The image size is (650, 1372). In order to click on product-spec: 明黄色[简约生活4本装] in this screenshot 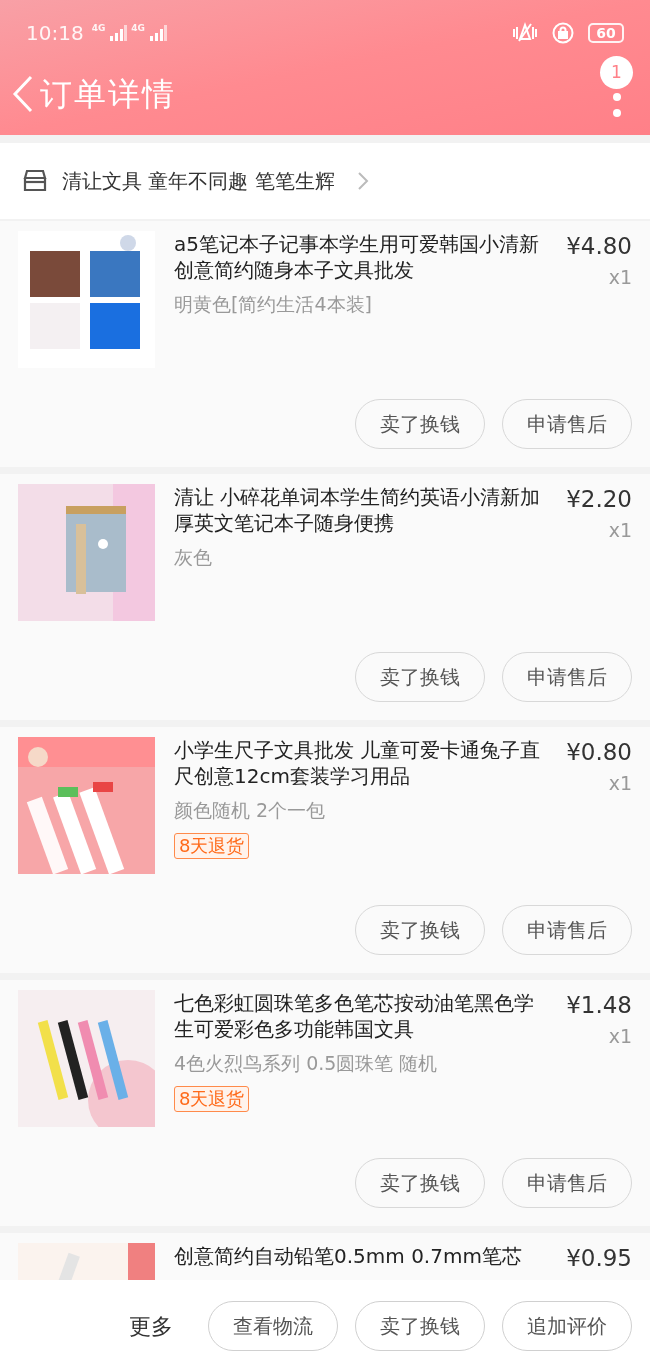, I will do `click(273, 304)`.